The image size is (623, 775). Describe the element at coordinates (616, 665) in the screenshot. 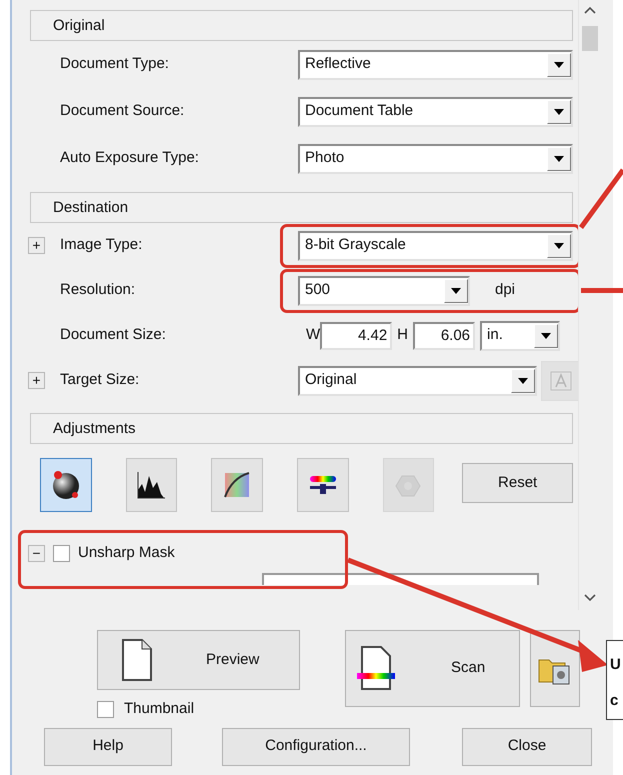

I see `callout-text: U` at that location.